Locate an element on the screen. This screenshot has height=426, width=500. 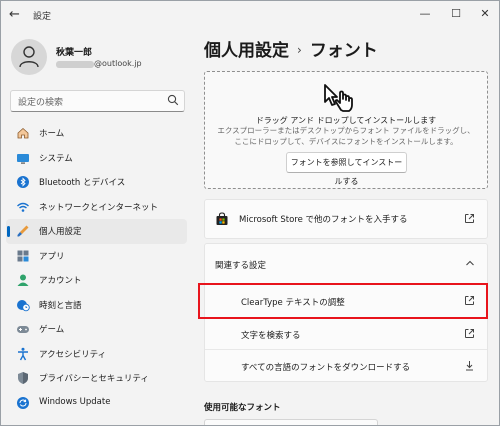
sidebar-item-label: アカウント is located at coordinates (60, 281).